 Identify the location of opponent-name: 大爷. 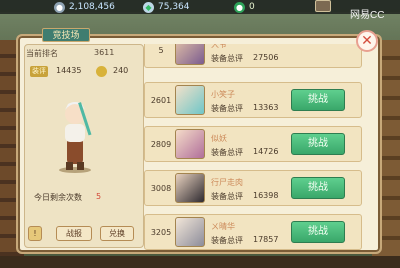
(219, 46).